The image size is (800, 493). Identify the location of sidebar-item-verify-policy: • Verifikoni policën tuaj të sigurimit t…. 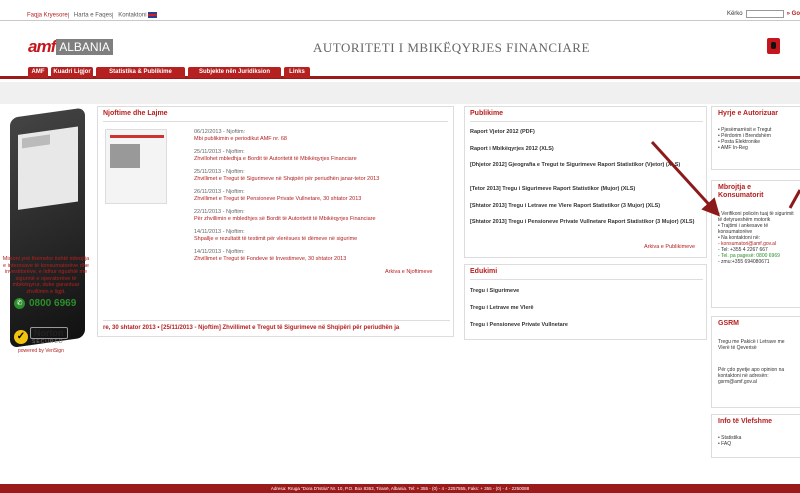
(758, 217).